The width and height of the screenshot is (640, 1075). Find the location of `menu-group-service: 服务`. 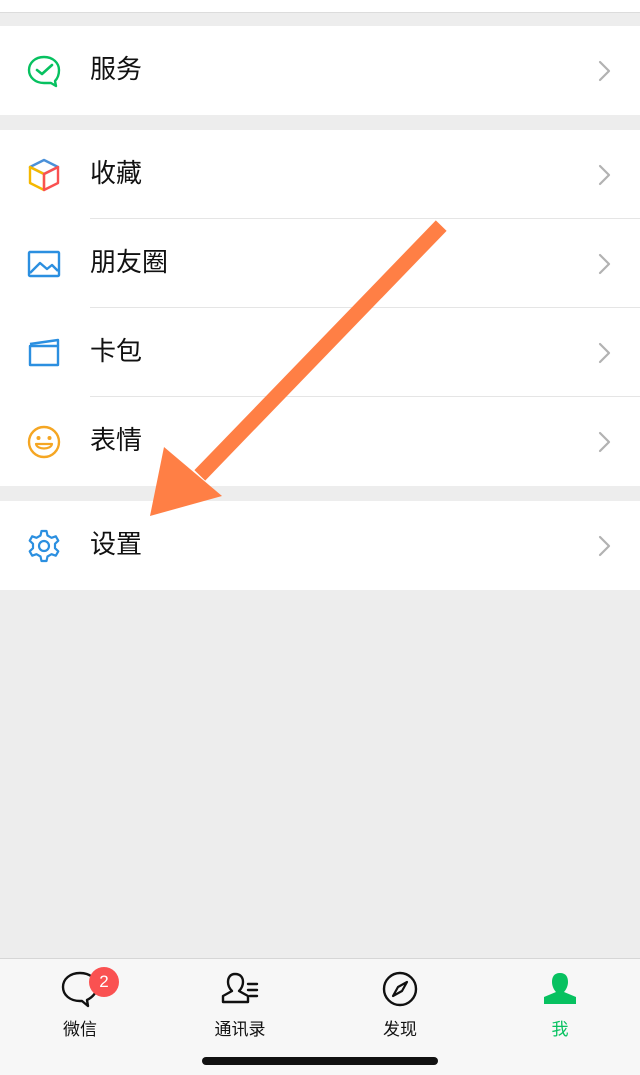

menu-group-service: 服务 is located at coordinates (320, 70).